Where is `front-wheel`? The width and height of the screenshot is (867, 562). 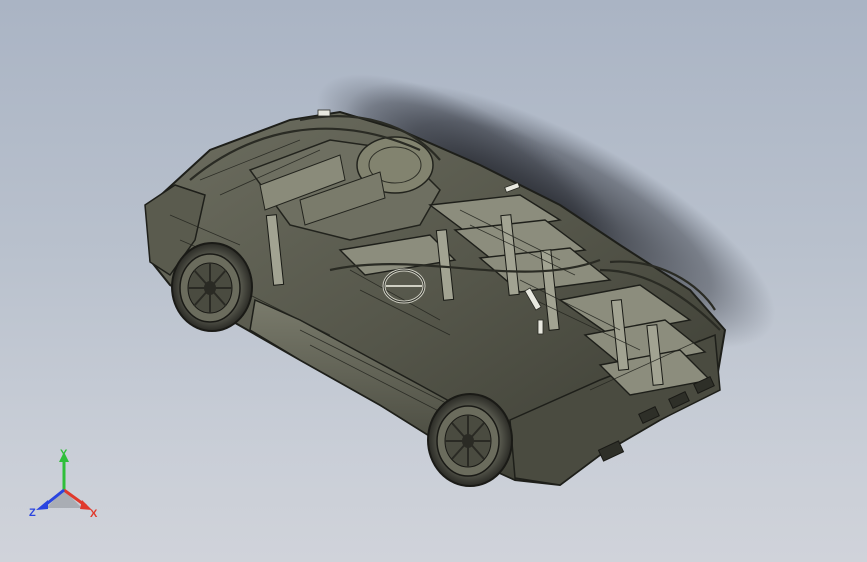 front-wheel is located at coordinates (470, 440).